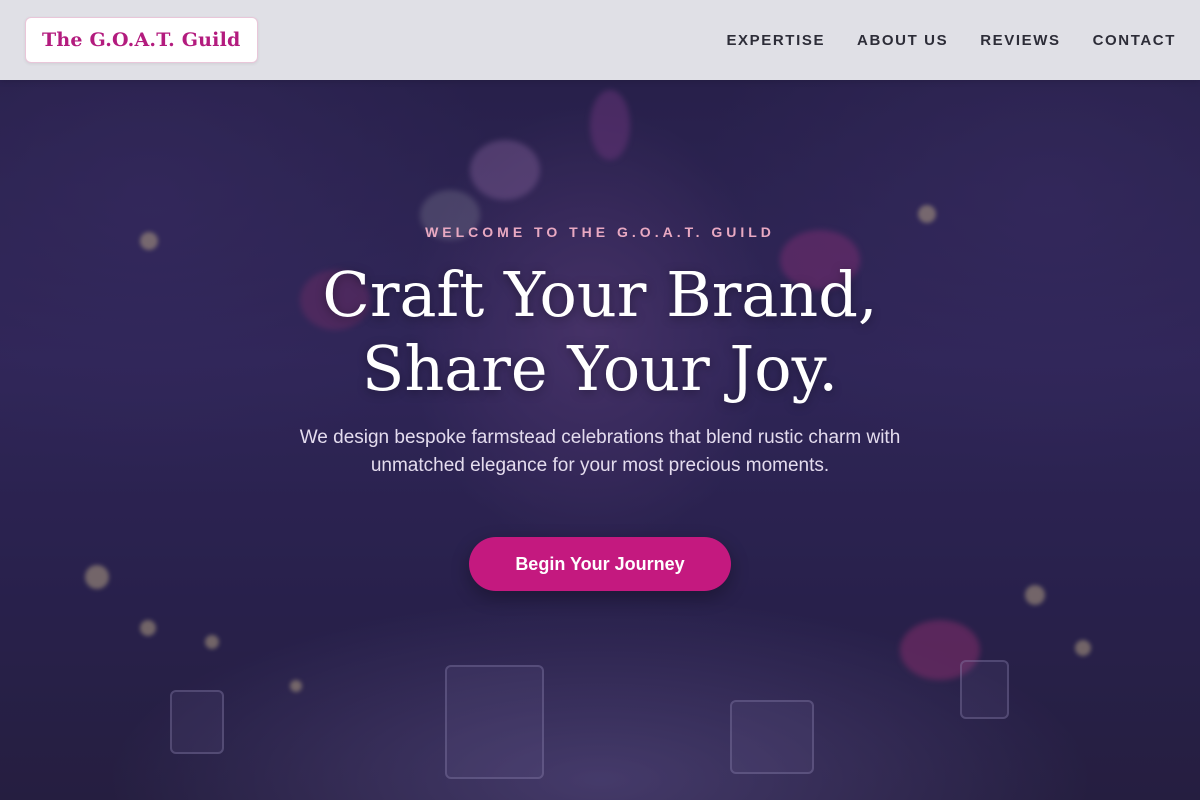 Image resolution: width=1200 pixels, height=800 pixels. I want to click on main-nav: EXPERTISE ABOUT US REVIEWS CONTACT, so click(951, 40).